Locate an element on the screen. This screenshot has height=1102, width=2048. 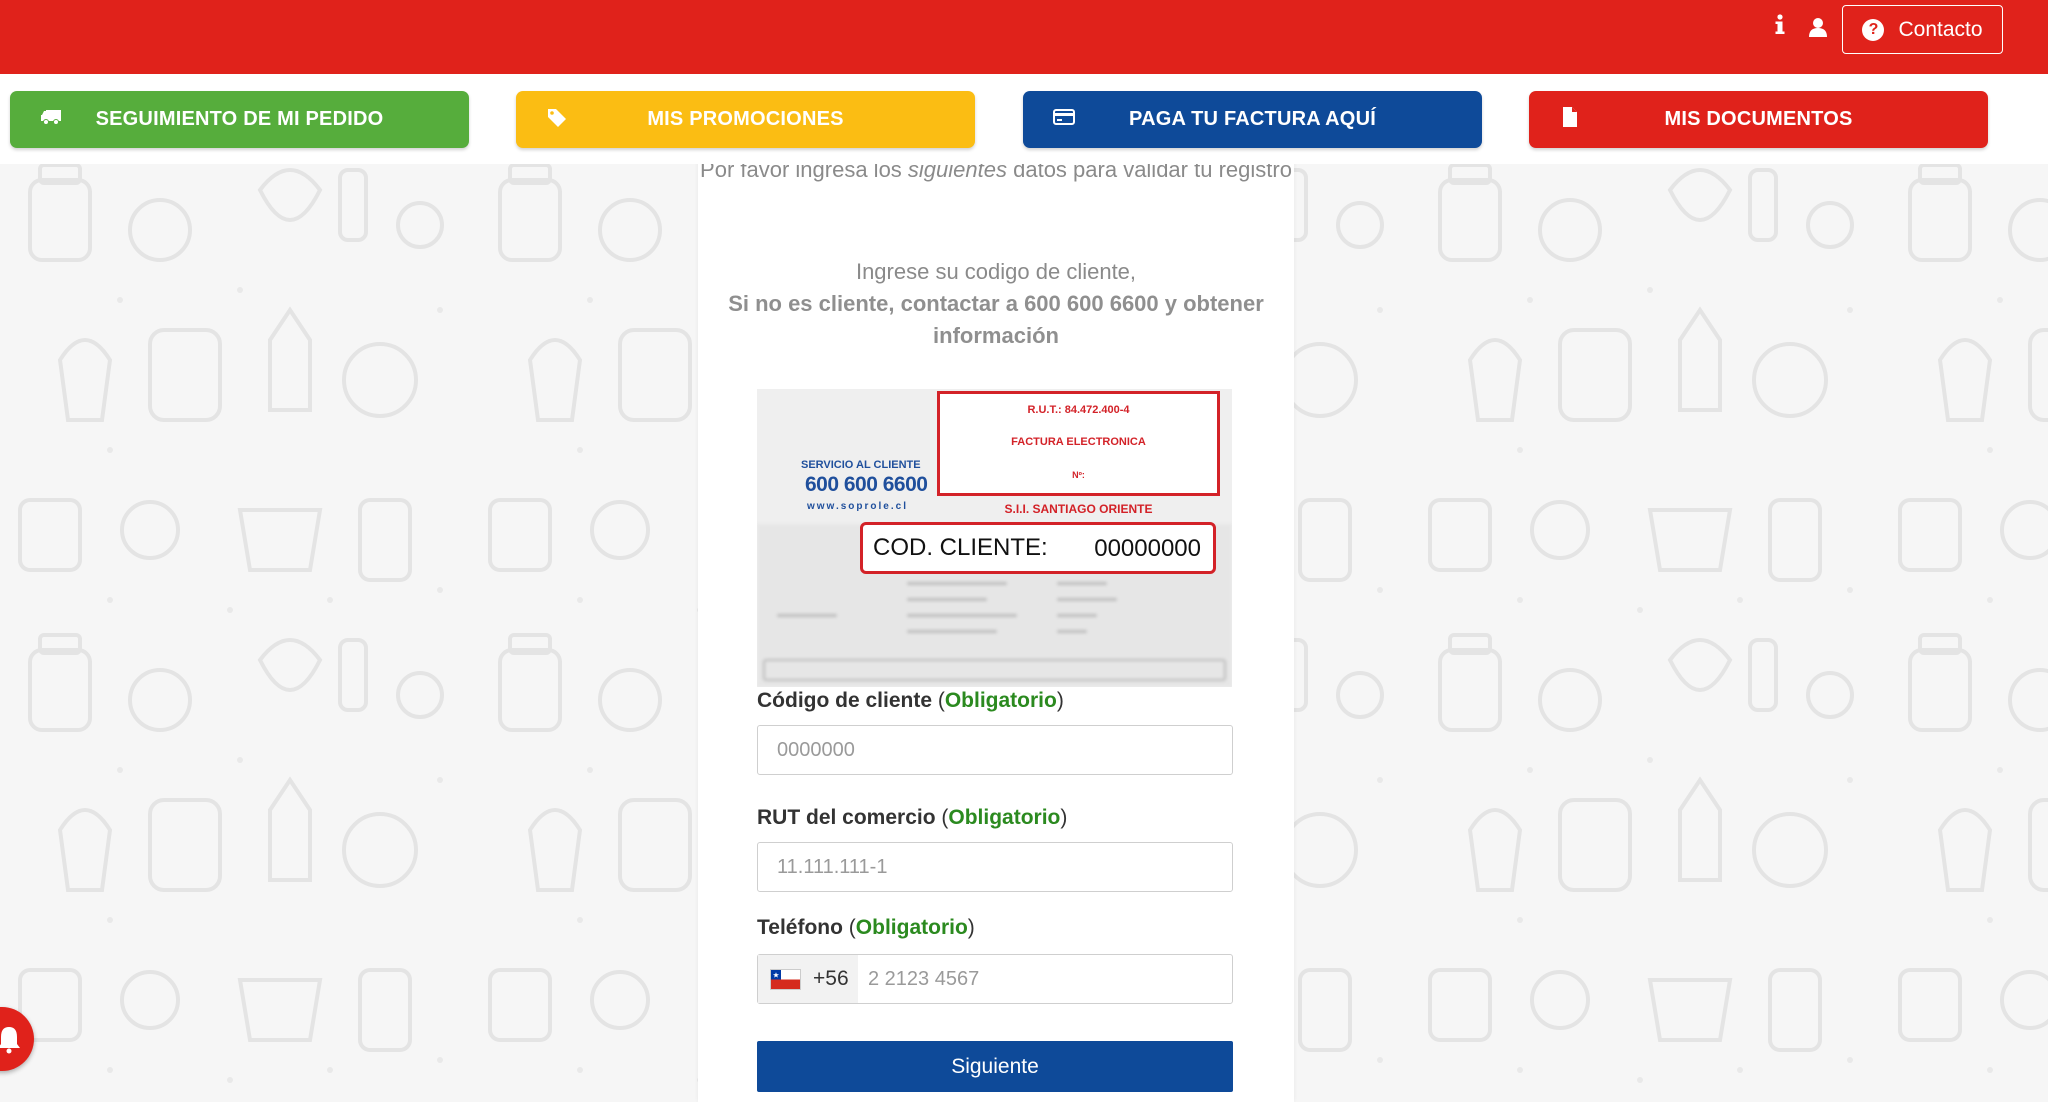
rut-label: RUT del comercio (Obligatorio) is located at coordinates (912, 817).